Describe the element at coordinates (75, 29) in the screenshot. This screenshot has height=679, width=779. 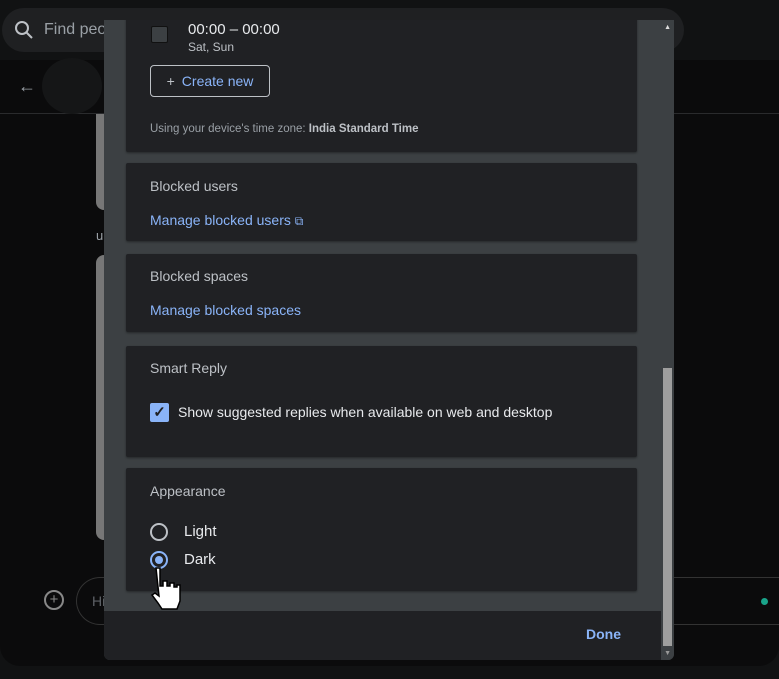
I see `search-placeholder: Find peo` at that location.